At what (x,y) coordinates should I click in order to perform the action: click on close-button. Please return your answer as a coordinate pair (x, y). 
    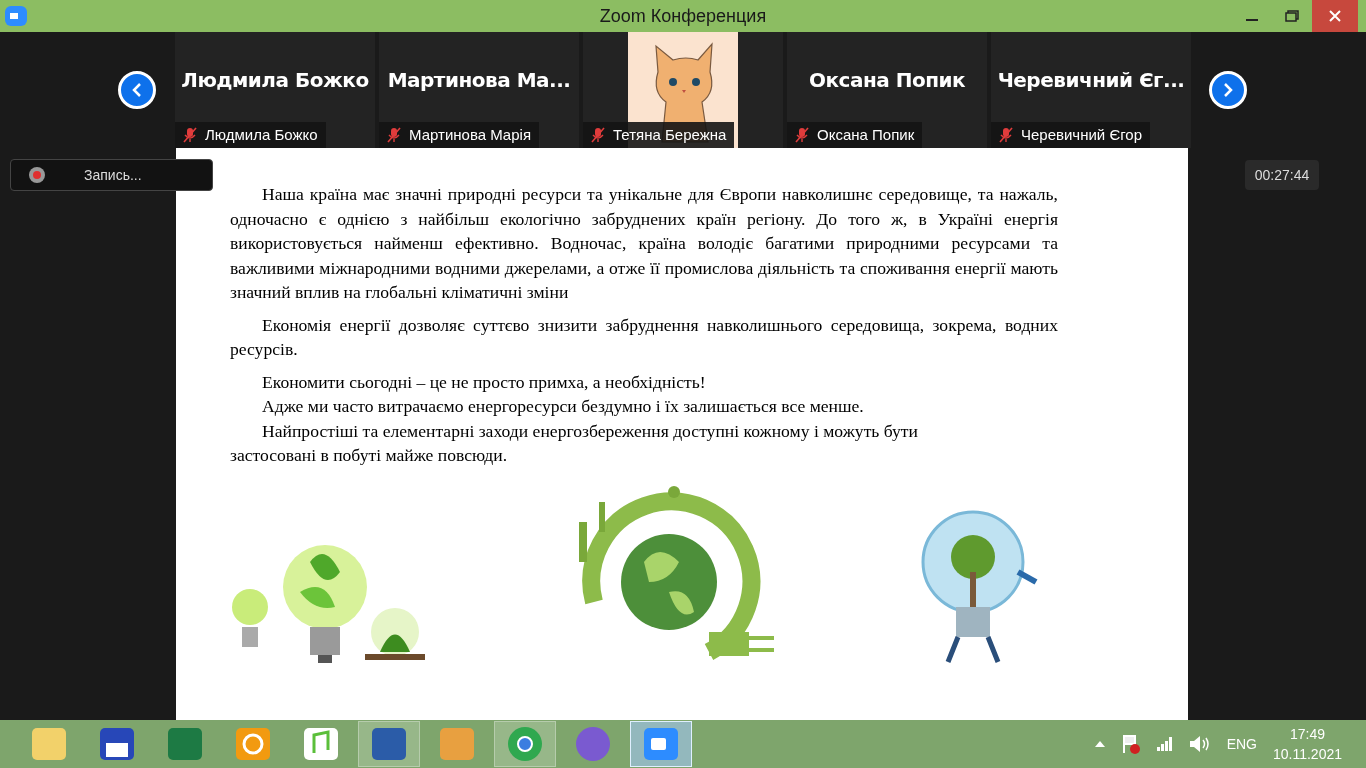
    Looking at the image, I should click on (1335, 16).